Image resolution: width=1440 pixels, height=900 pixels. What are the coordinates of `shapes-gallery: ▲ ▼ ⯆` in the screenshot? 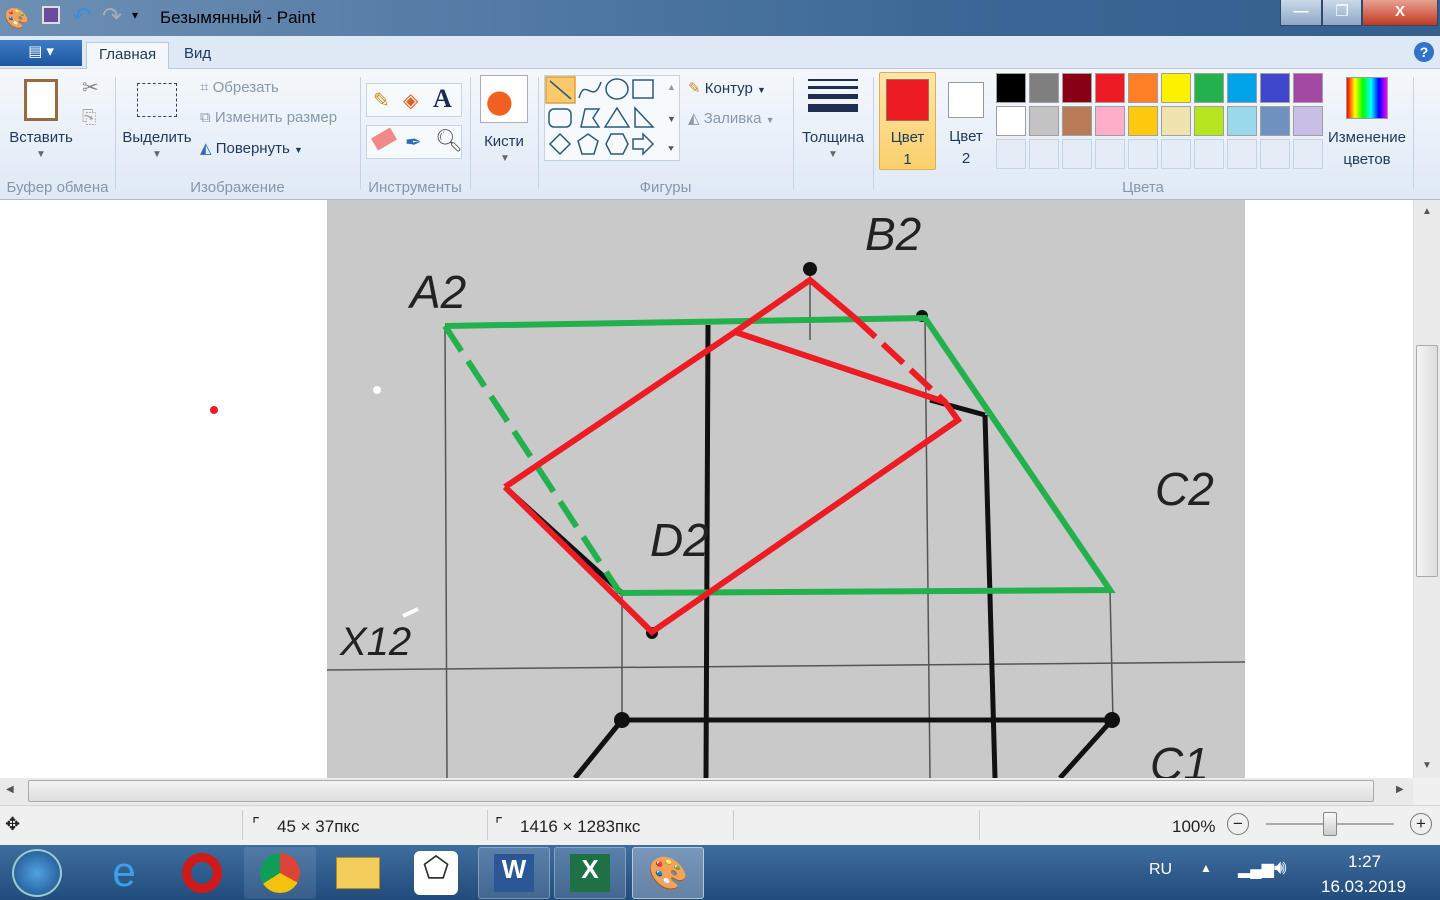 It's located at (612, 118).